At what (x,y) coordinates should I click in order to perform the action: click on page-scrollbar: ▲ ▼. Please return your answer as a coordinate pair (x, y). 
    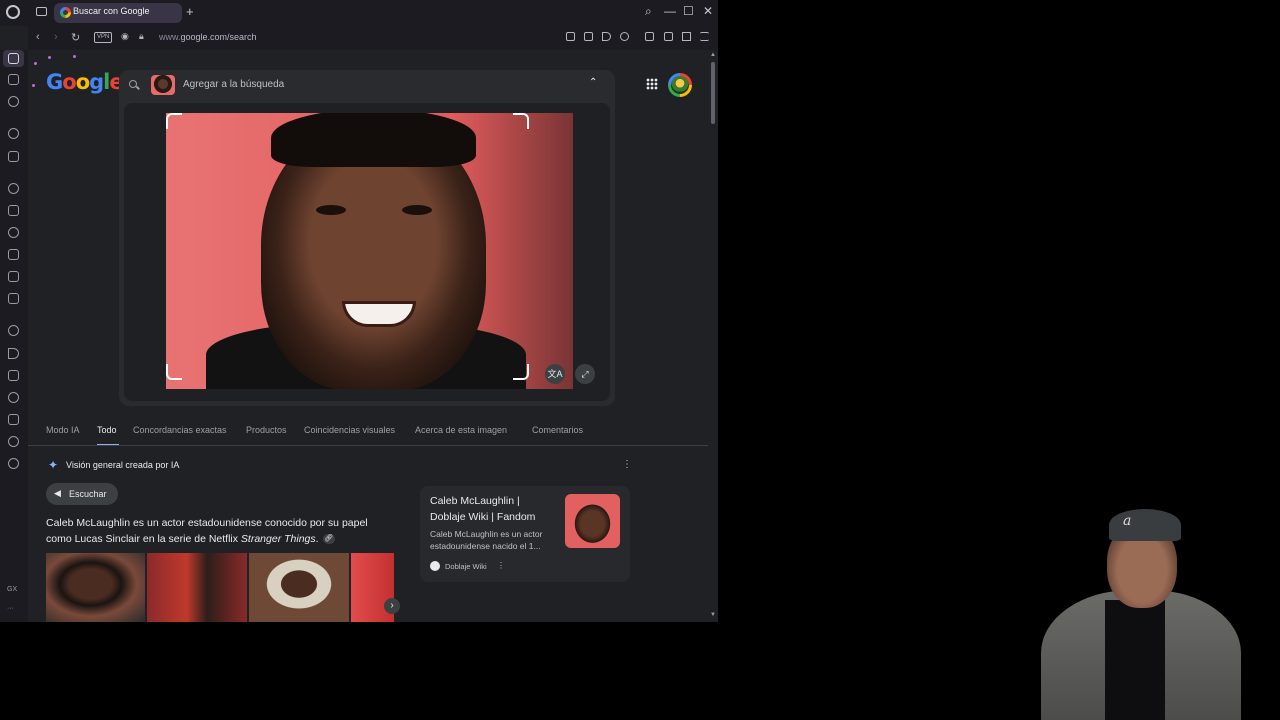
    Looking at the image, I should click on (713, 336).